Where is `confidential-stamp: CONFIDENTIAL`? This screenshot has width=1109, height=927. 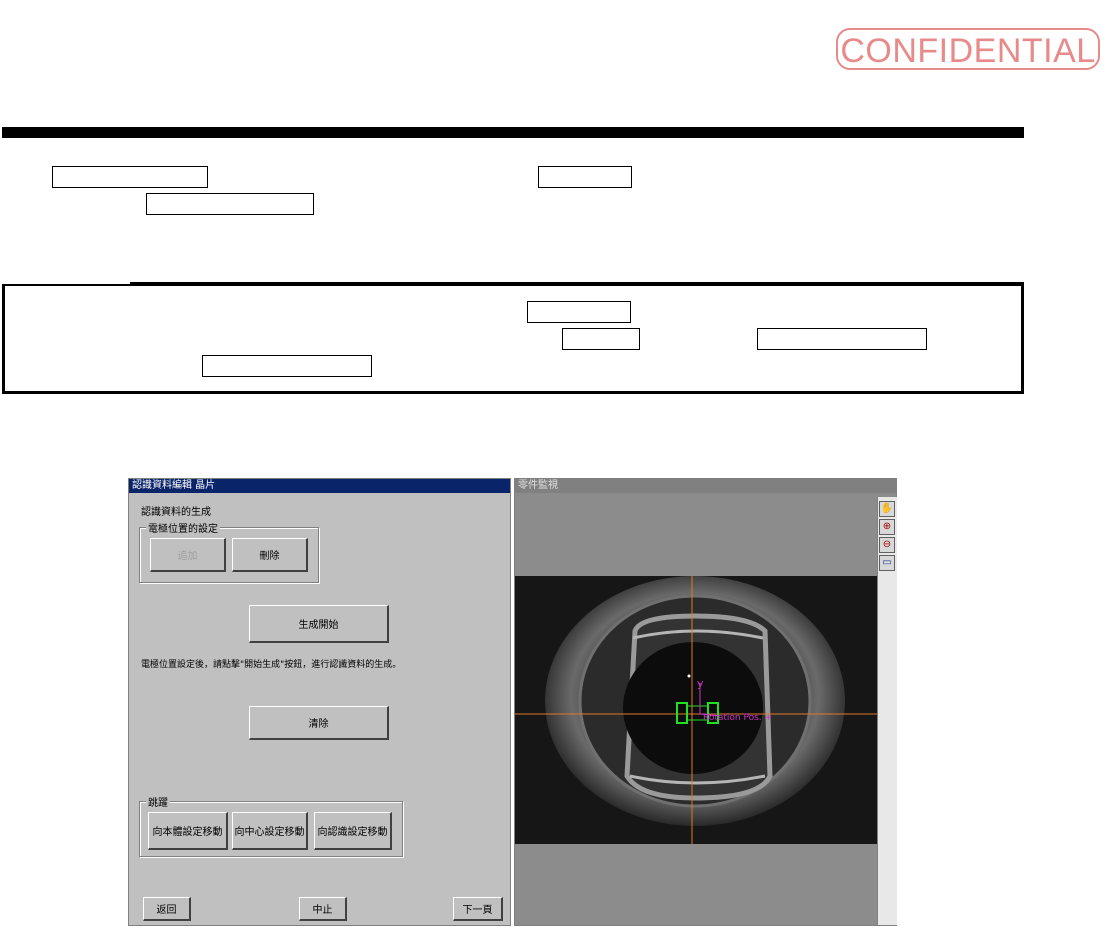 confidential-stamp: CONFIDENTIAL is located at coordinates (968, 49).